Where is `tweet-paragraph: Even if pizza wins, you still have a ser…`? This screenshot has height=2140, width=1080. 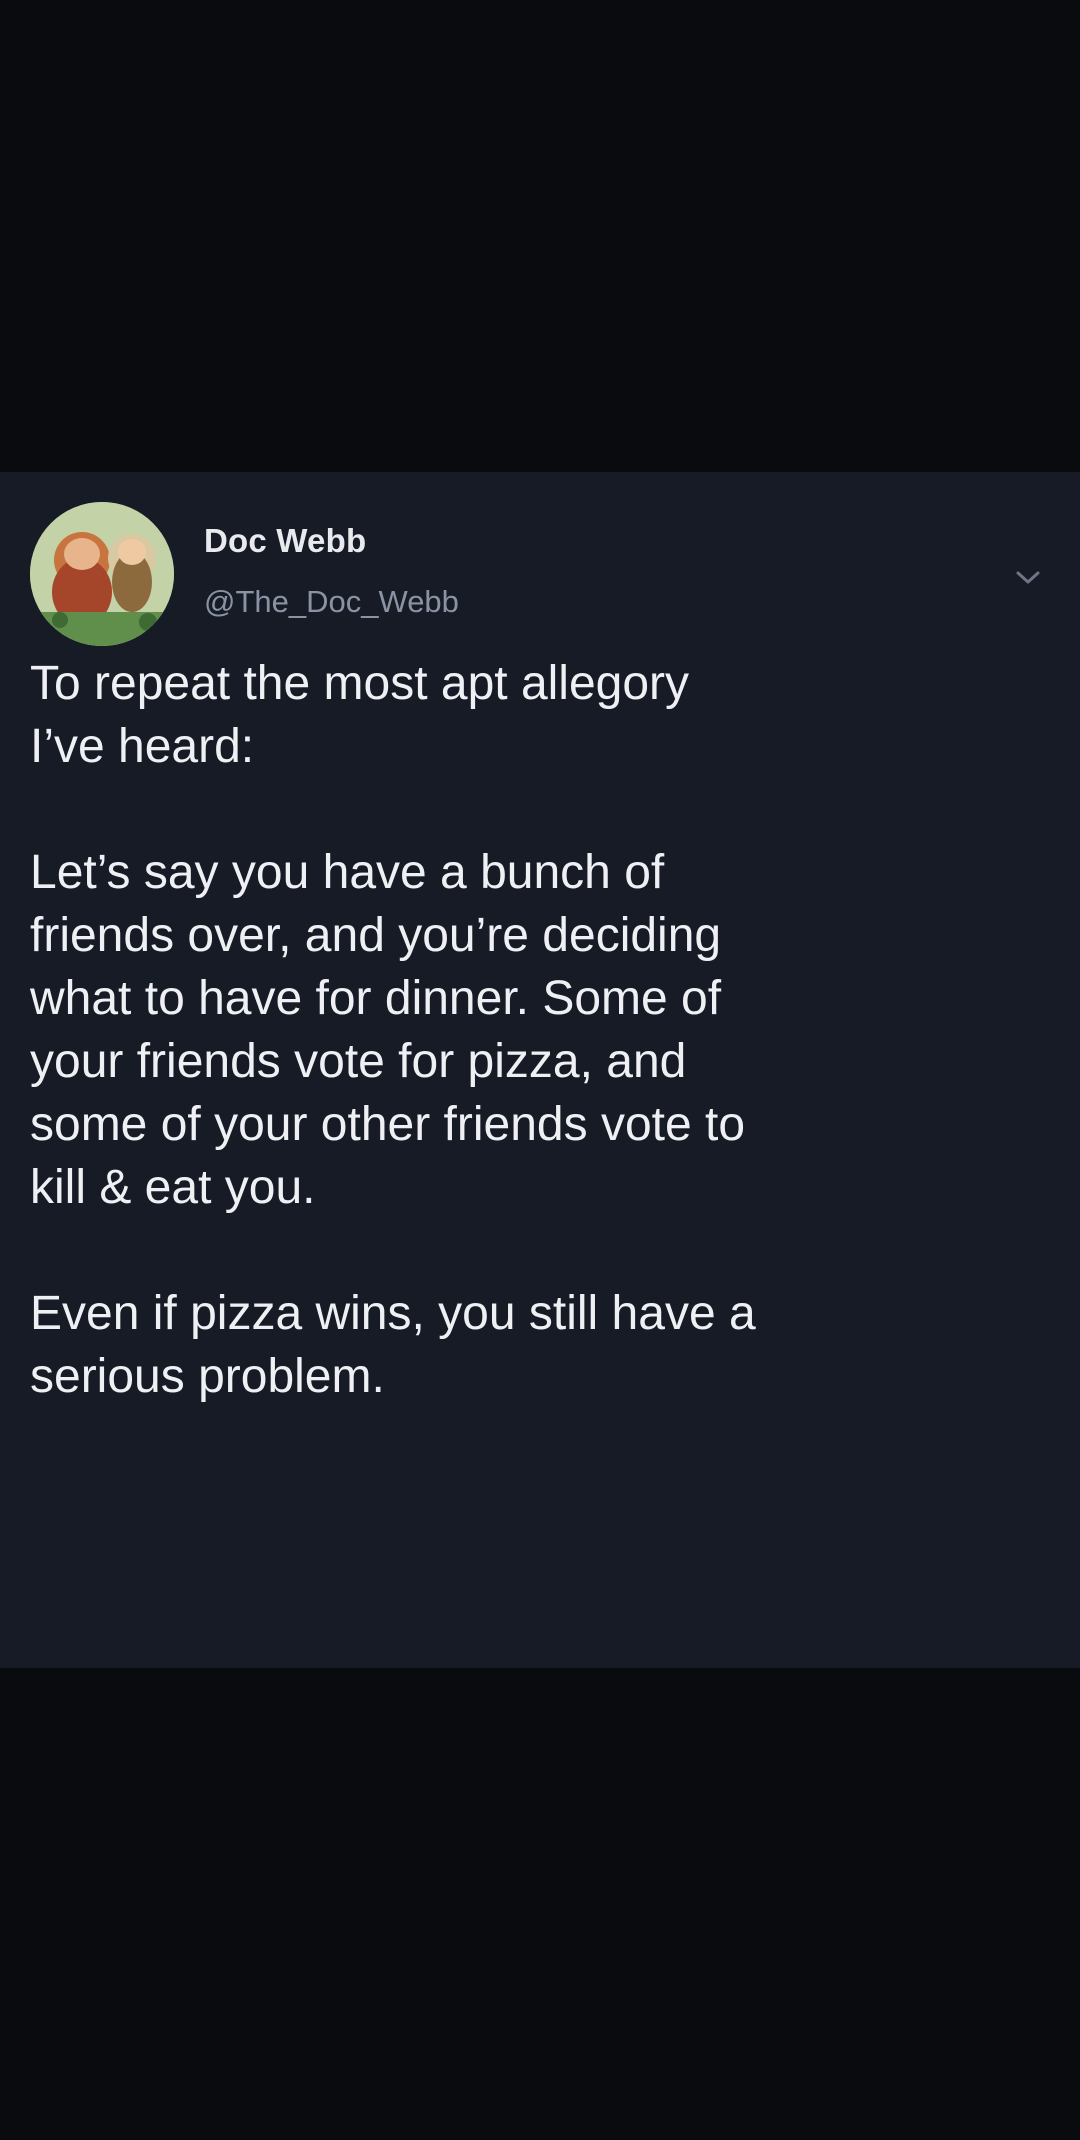 tweet-paragraph: Even if pizza wins, you still have a ser… is located at coordinates (393, 1345).